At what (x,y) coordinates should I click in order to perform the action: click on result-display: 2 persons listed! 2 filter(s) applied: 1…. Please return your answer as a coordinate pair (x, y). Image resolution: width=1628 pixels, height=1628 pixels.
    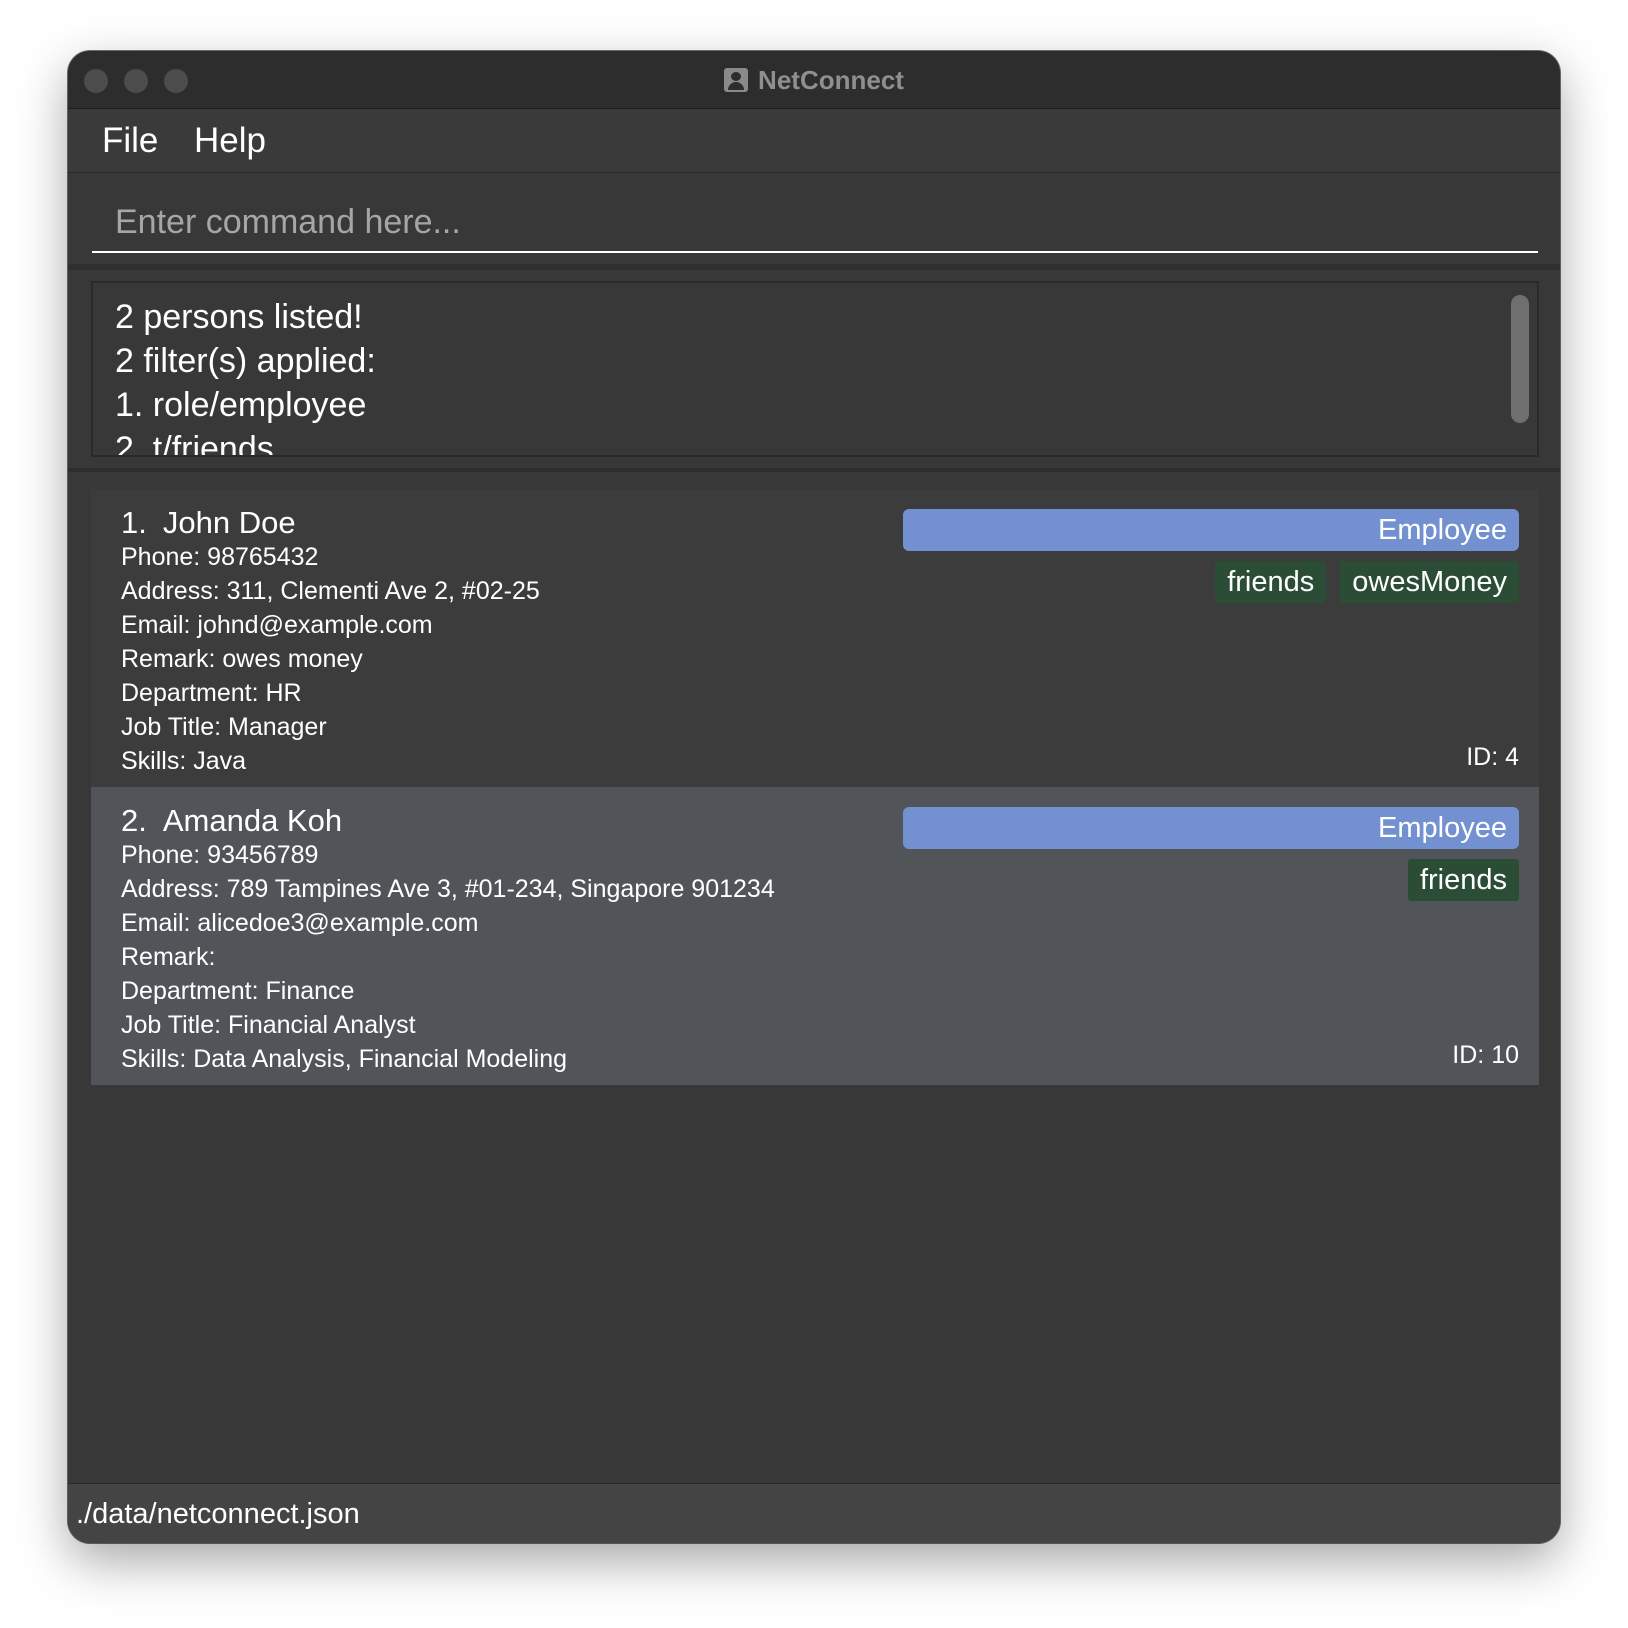
    Looking at the image, I should click on (815, 369).